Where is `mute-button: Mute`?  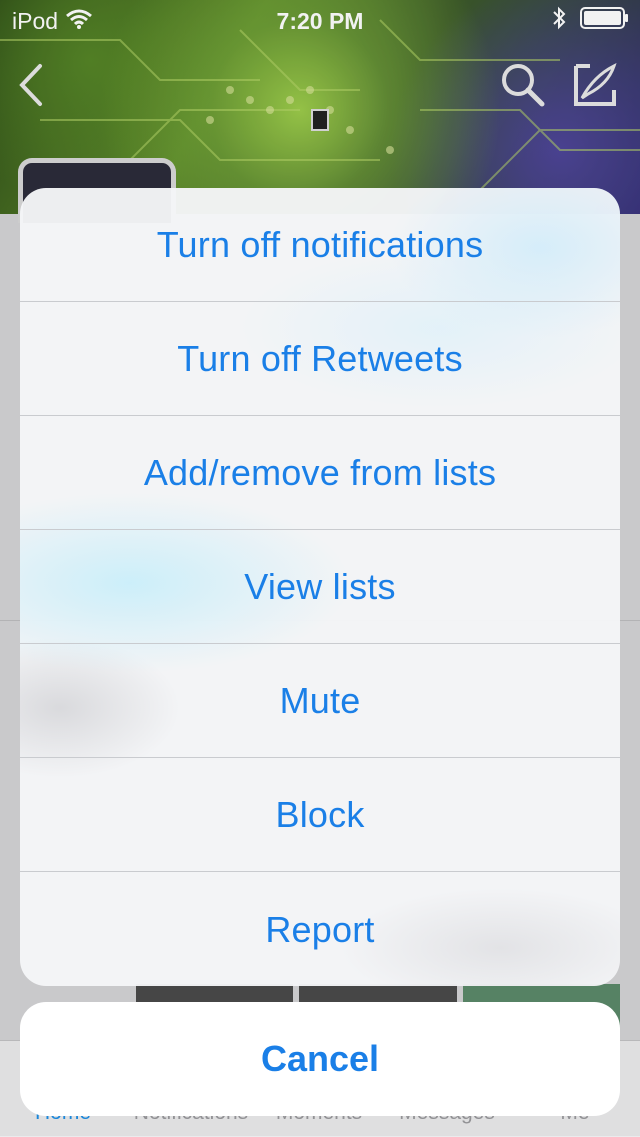
mute-button: Mute is located at coordinates (320, 701).